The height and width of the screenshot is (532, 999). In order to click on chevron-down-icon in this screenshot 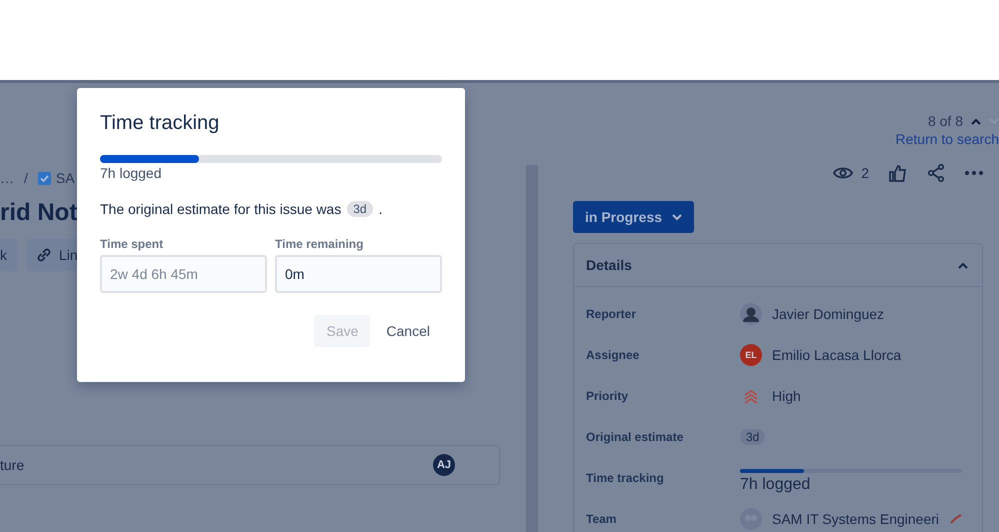, I will do `click(677, 217)`.